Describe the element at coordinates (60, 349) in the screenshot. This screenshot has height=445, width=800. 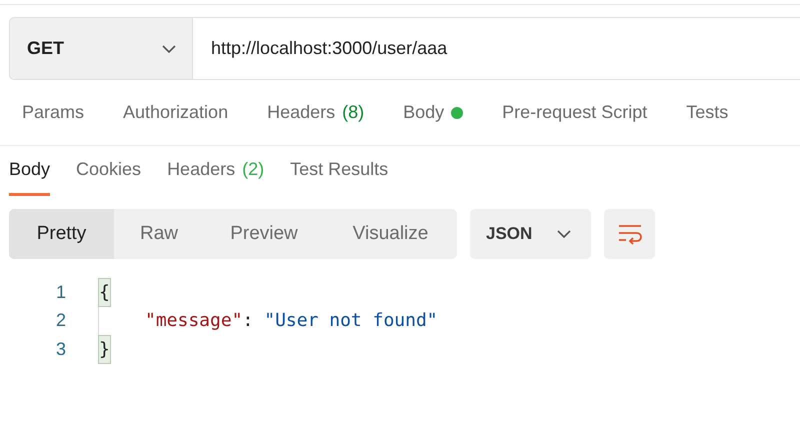
I see `line-number: 3` at that location.